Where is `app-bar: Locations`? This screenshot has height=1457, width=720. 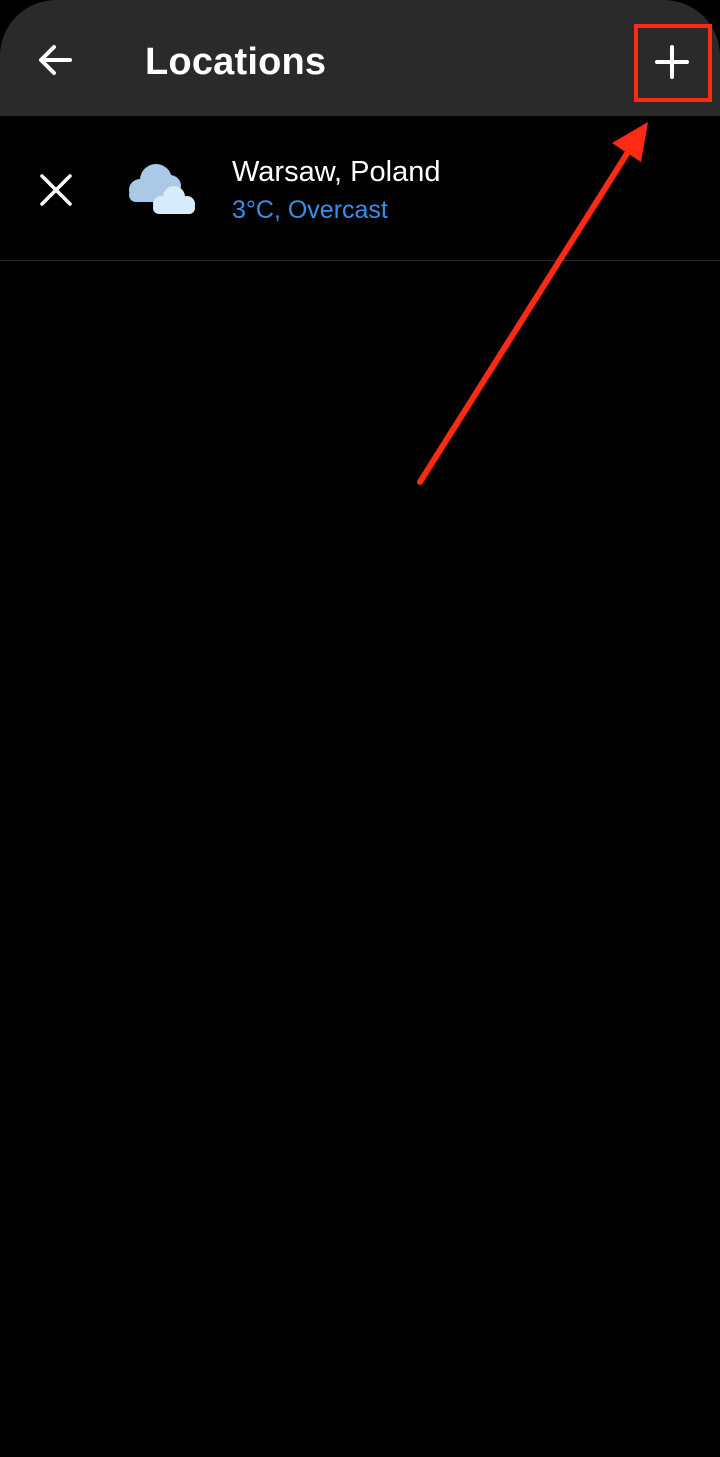
app-bar: Locations is located at coordinates (360, 58).